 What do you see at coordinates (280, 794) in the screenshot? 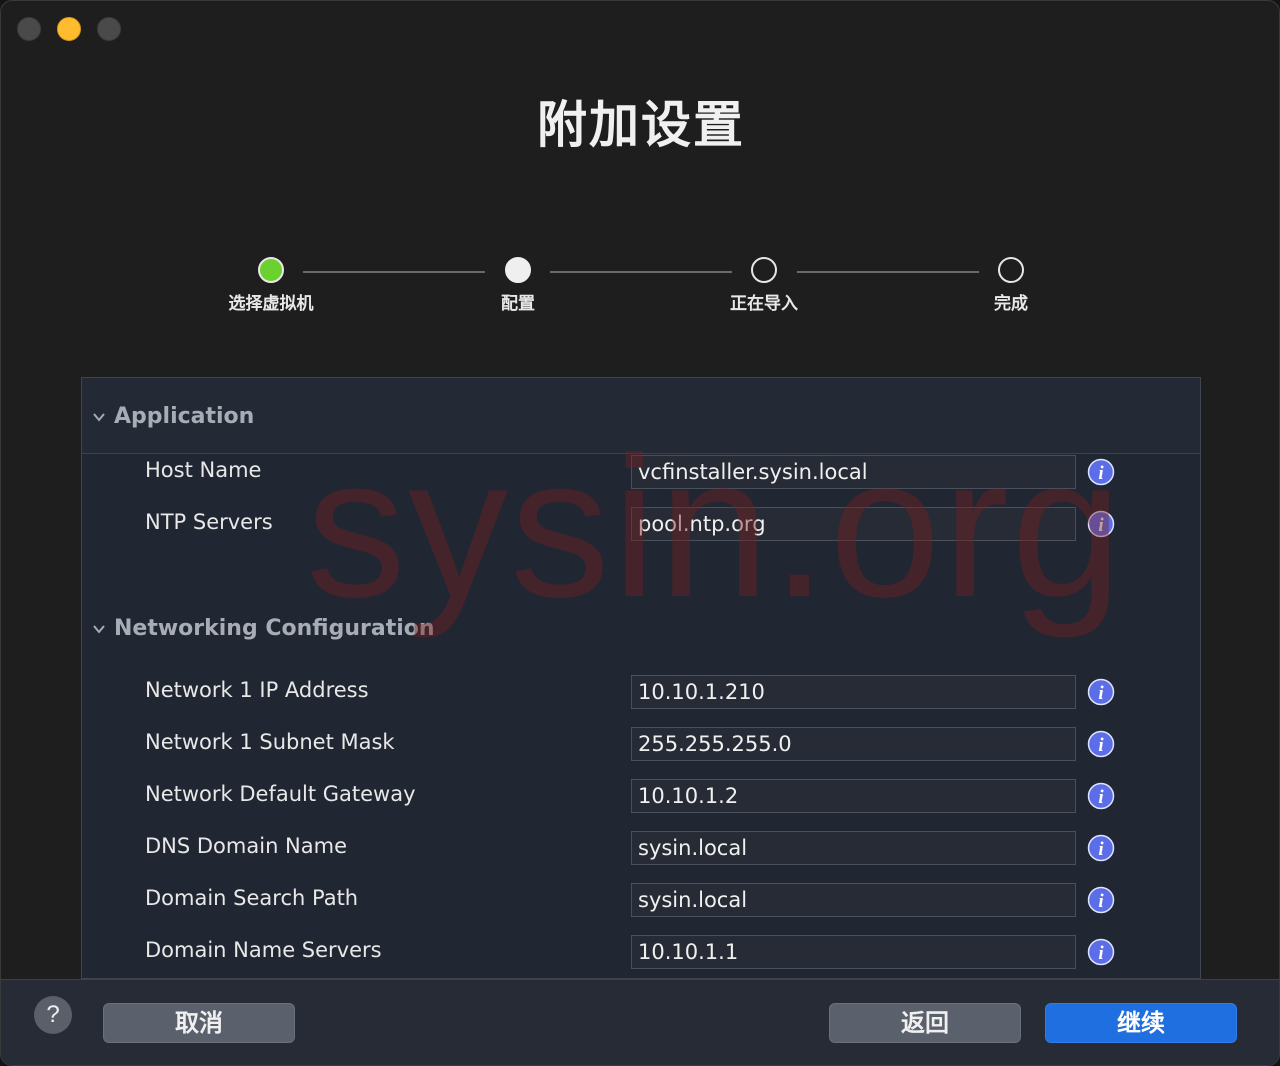
I see `field-label: Network Default Gateway` at bounding box center [280, 794].